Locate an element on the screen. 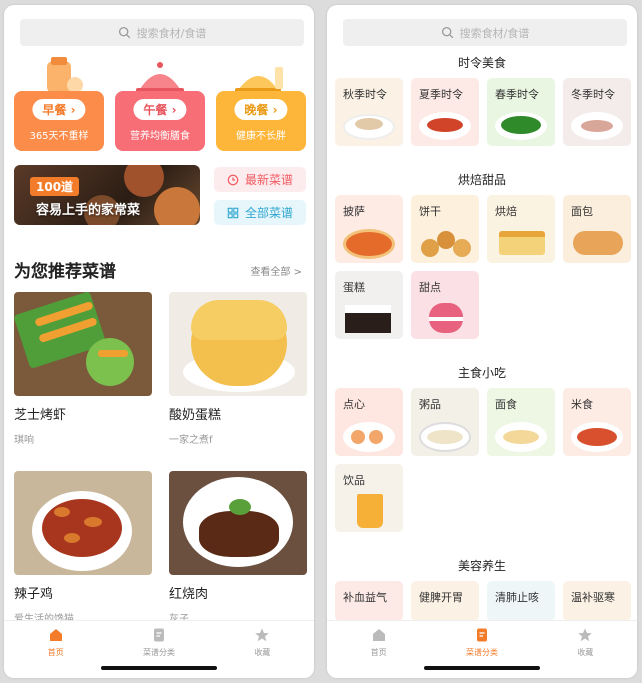 The width and height of the screenshot is (642, 683). category-title-seasonal: 时令美食 is located at coordinates (481, 63).